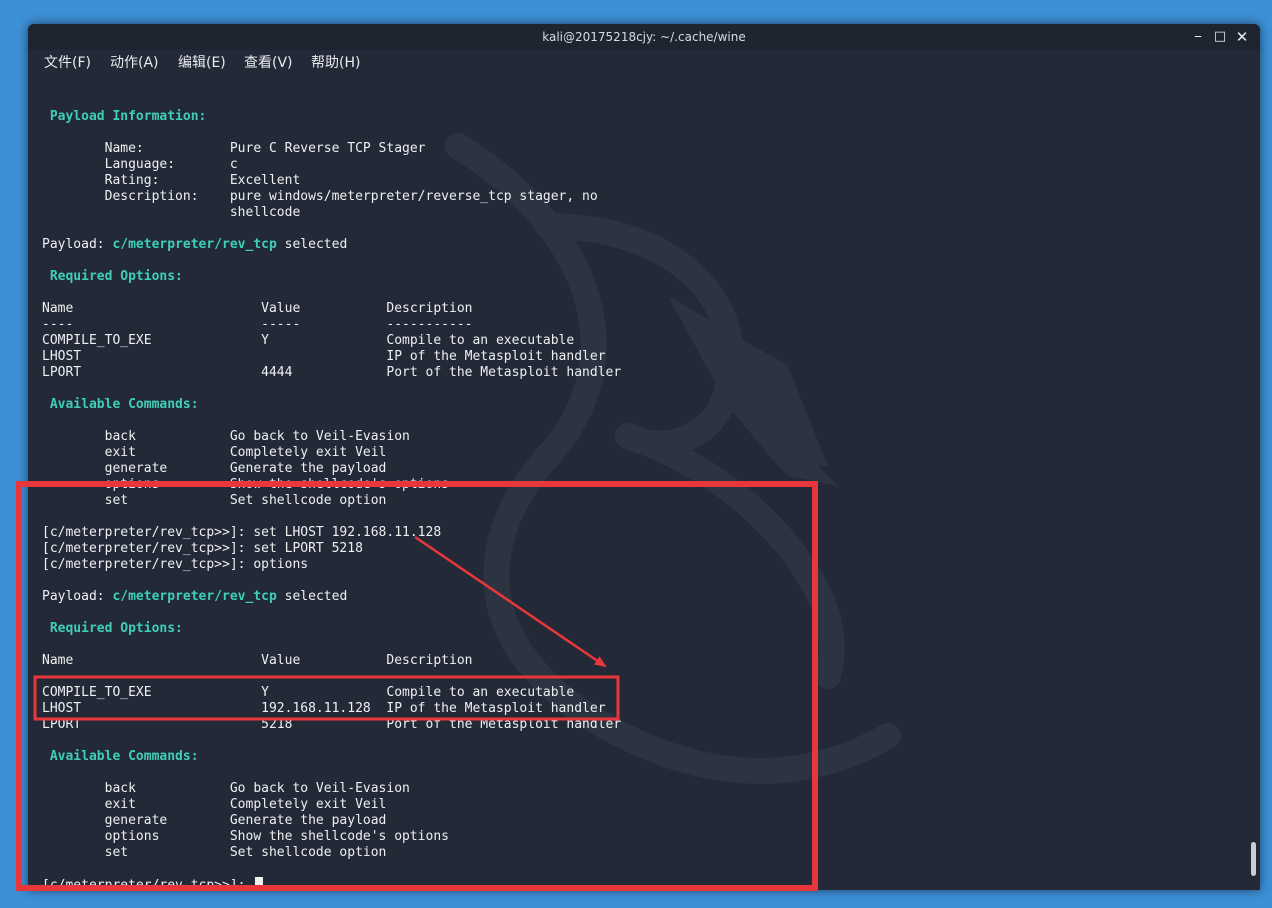 This screenshot has width=1272, height=908. What do you see at coordinates (175, 564) in the screenshot?
I see `prompt-line: [c/meterpreter/rev_tcp>>]: options` at bounding box center [175, 564].